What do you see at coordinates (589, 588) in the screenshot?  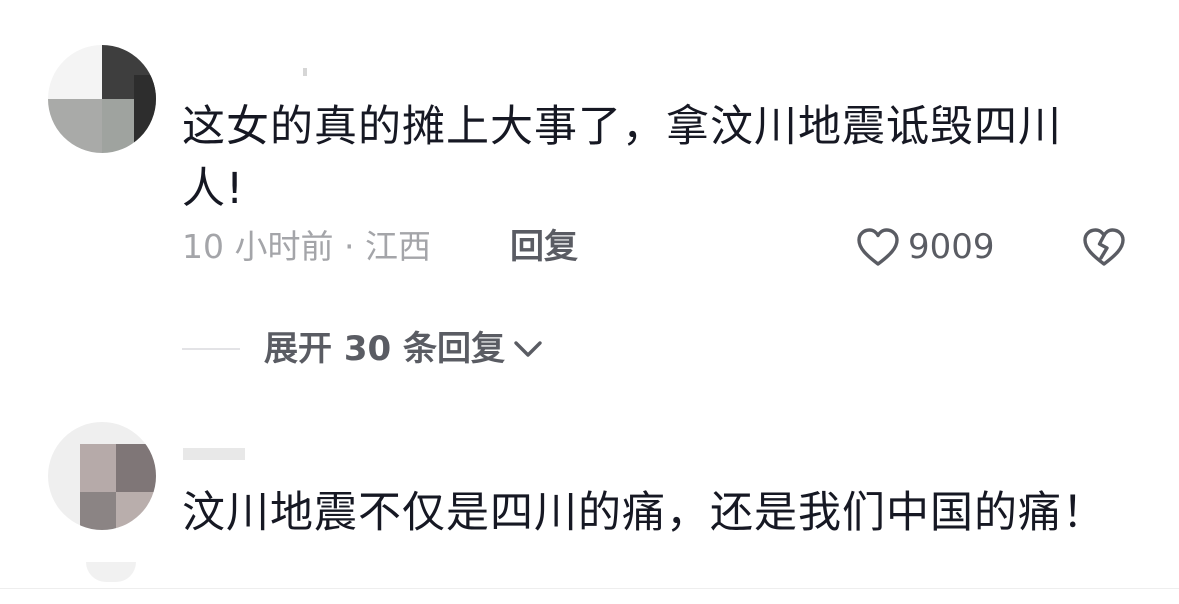 I see `bottom-divider` at bounding box center [589, 588].